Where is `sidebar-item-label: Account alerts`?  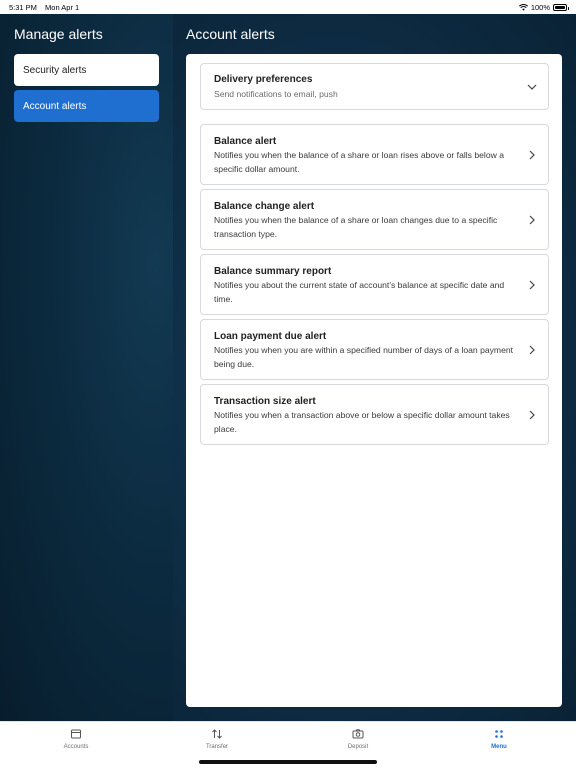 sidebar-item-label: Account alerts is located at coordinates (55, 106).